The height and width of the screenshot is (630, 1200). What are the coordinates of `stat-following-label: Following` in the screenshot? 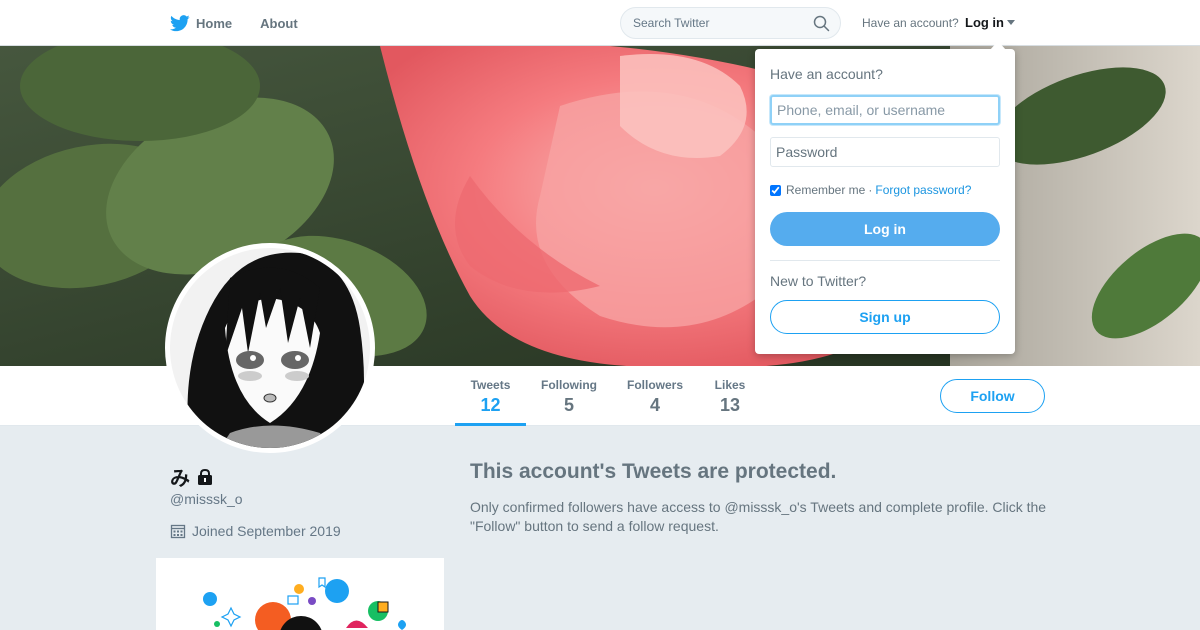 It's located at (569, 385).